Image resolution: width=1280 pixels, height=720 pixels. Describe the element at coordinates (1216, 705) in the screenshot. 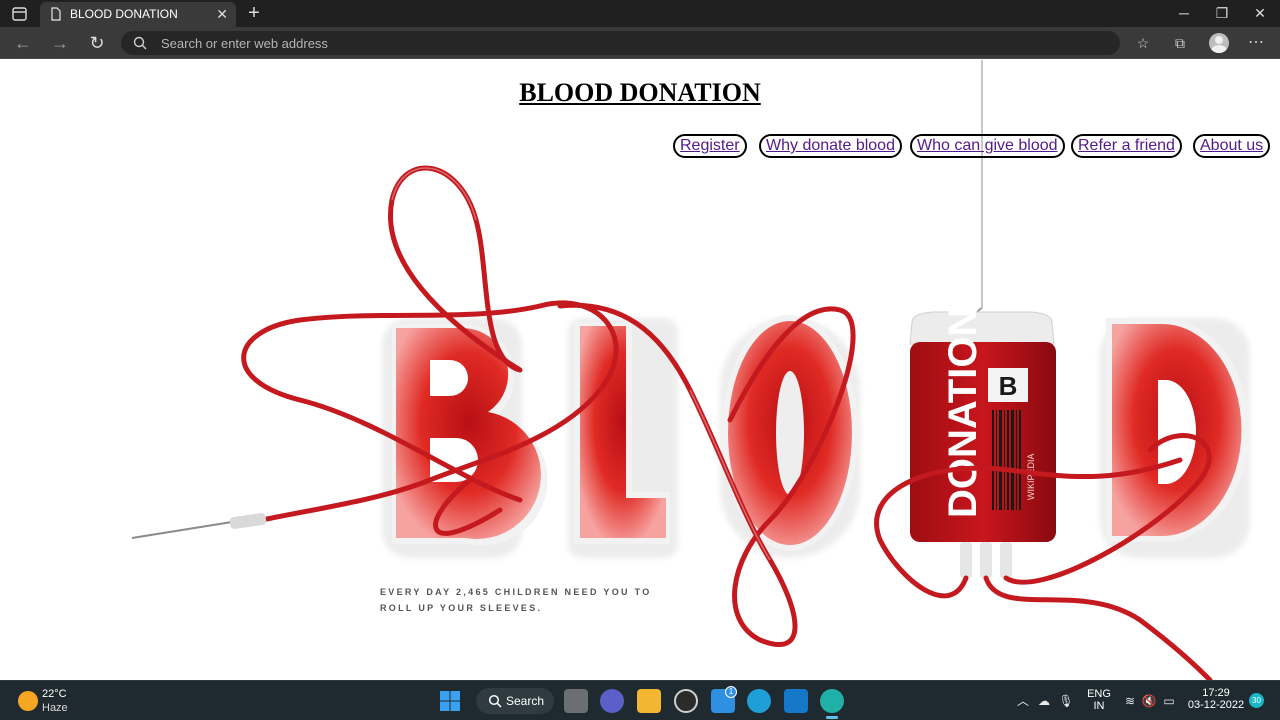

I see `clock-date: 03-12-2022` at that location.